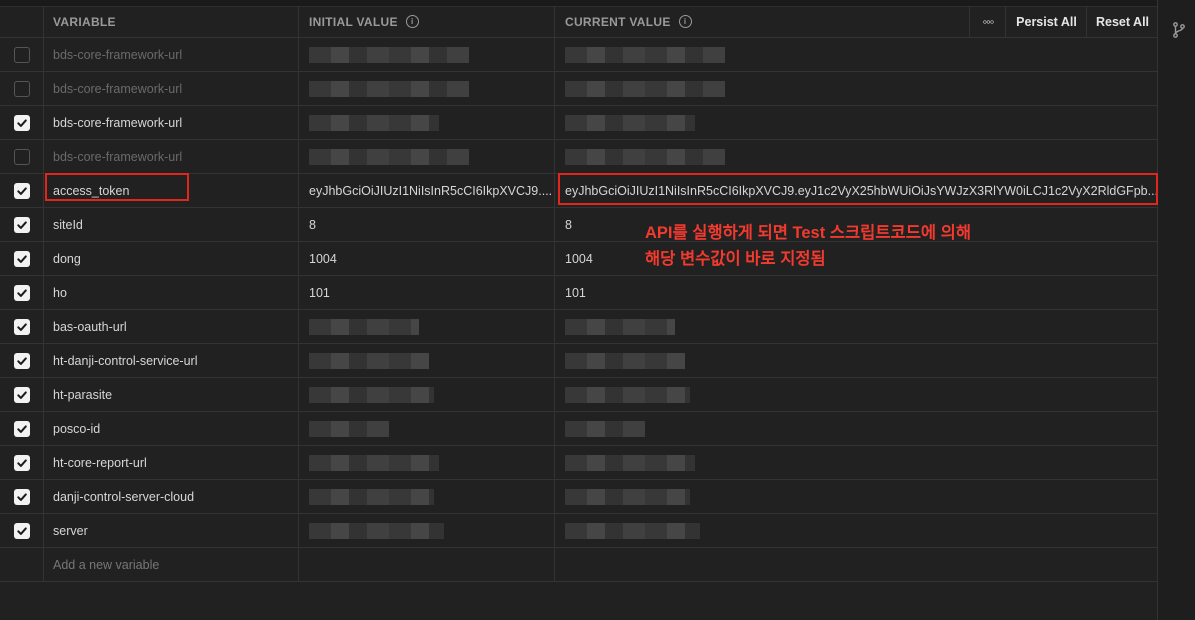 This screenshot has height=620, width=1195. I want to click on variable-name-cell: access_token, so click(171, 190).